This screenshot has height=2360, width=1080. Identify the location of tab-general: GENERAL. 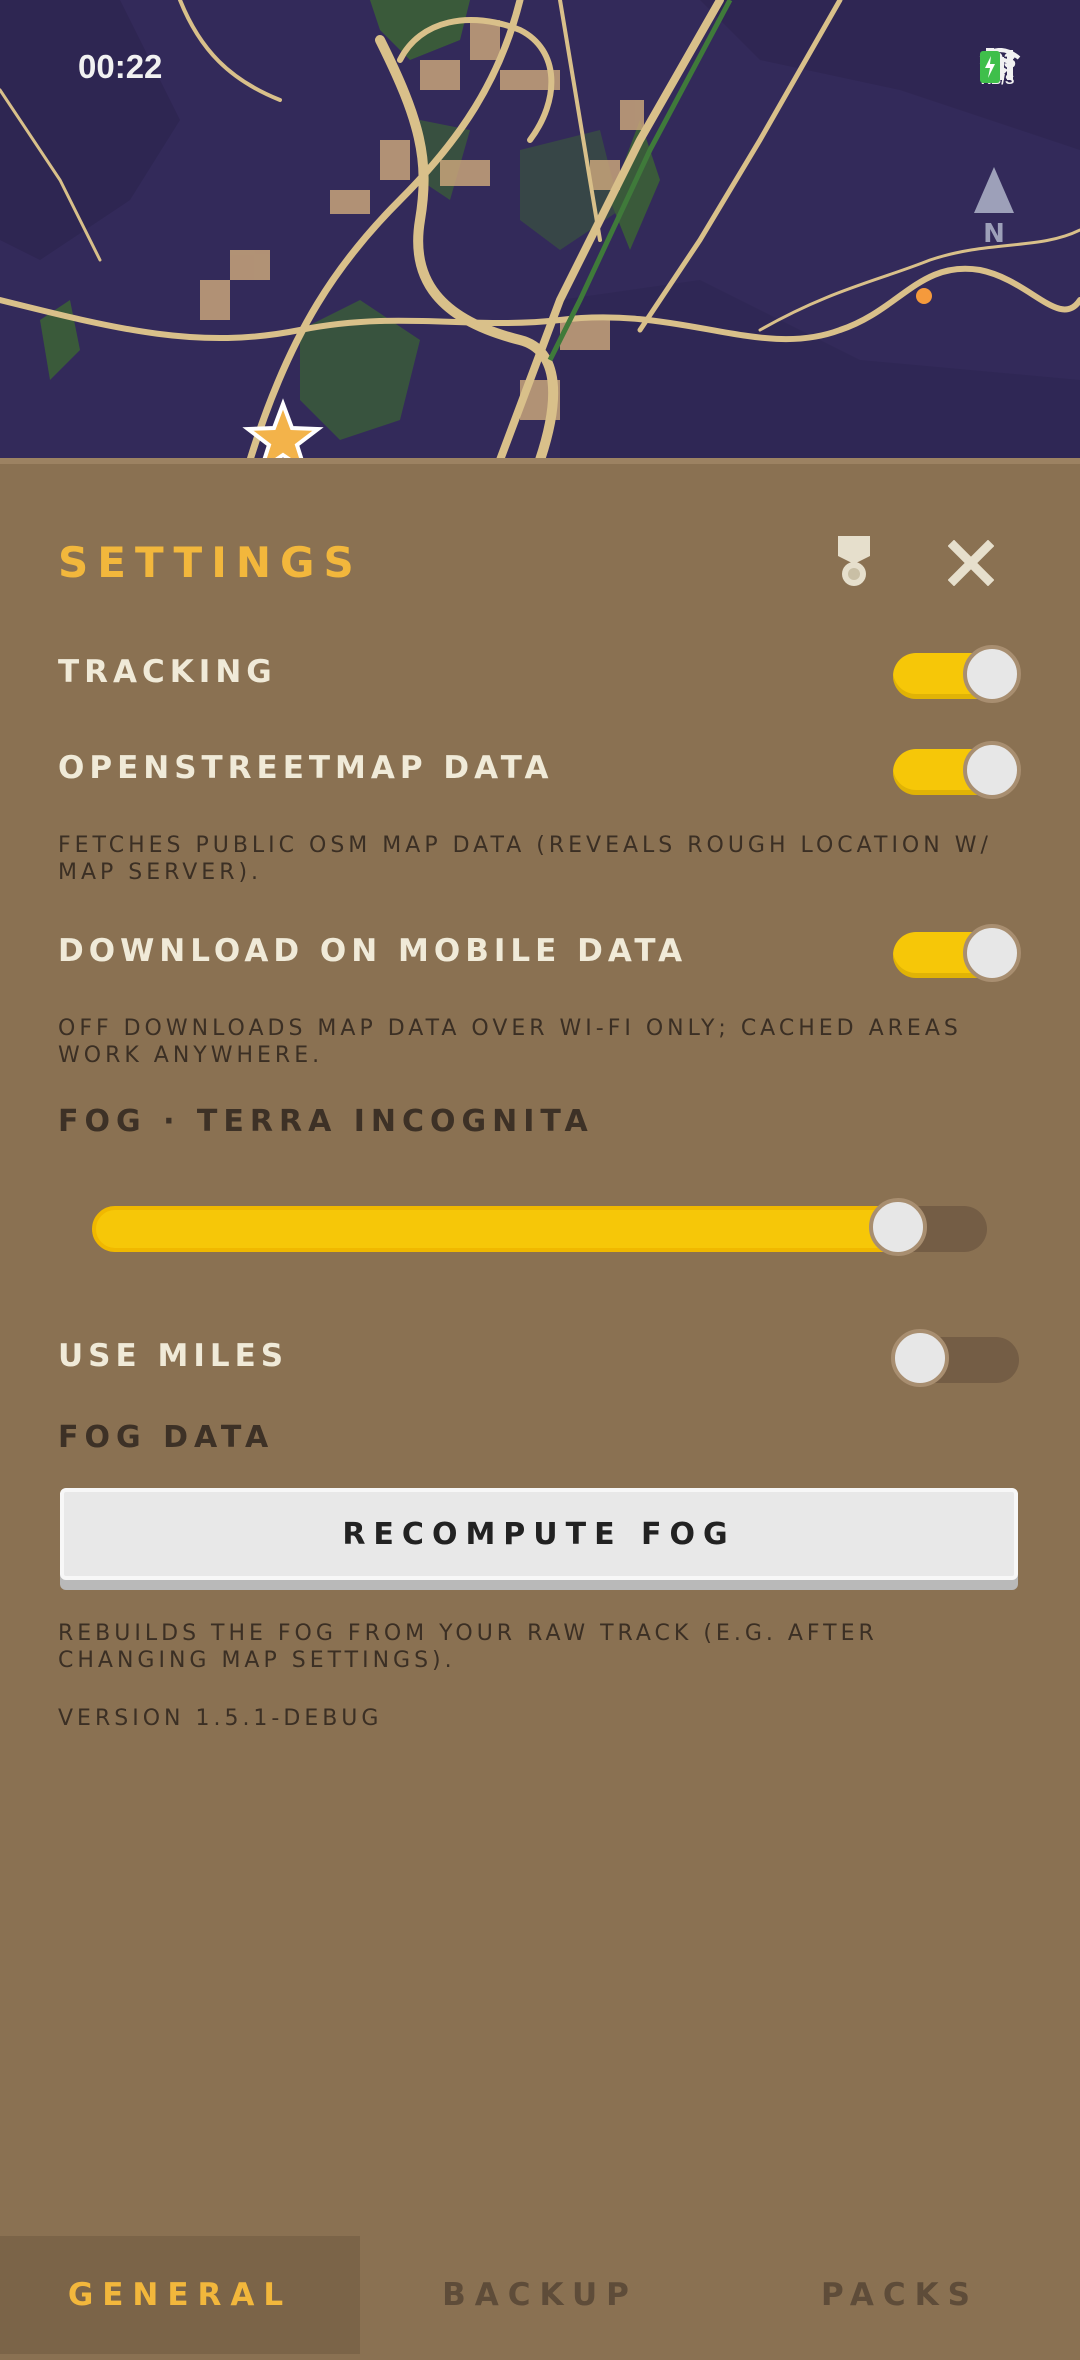
(180, 2295).